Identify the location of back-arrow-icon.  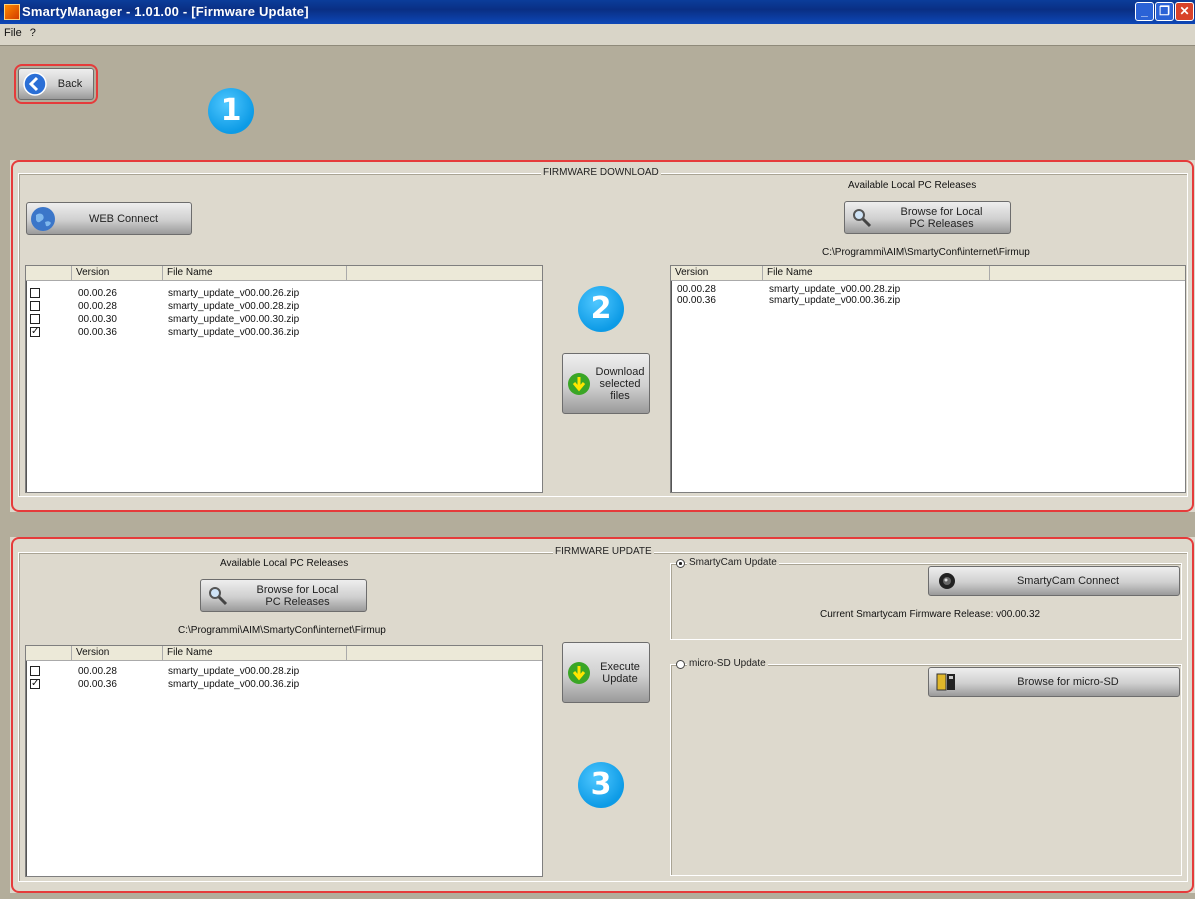
(35, 84).